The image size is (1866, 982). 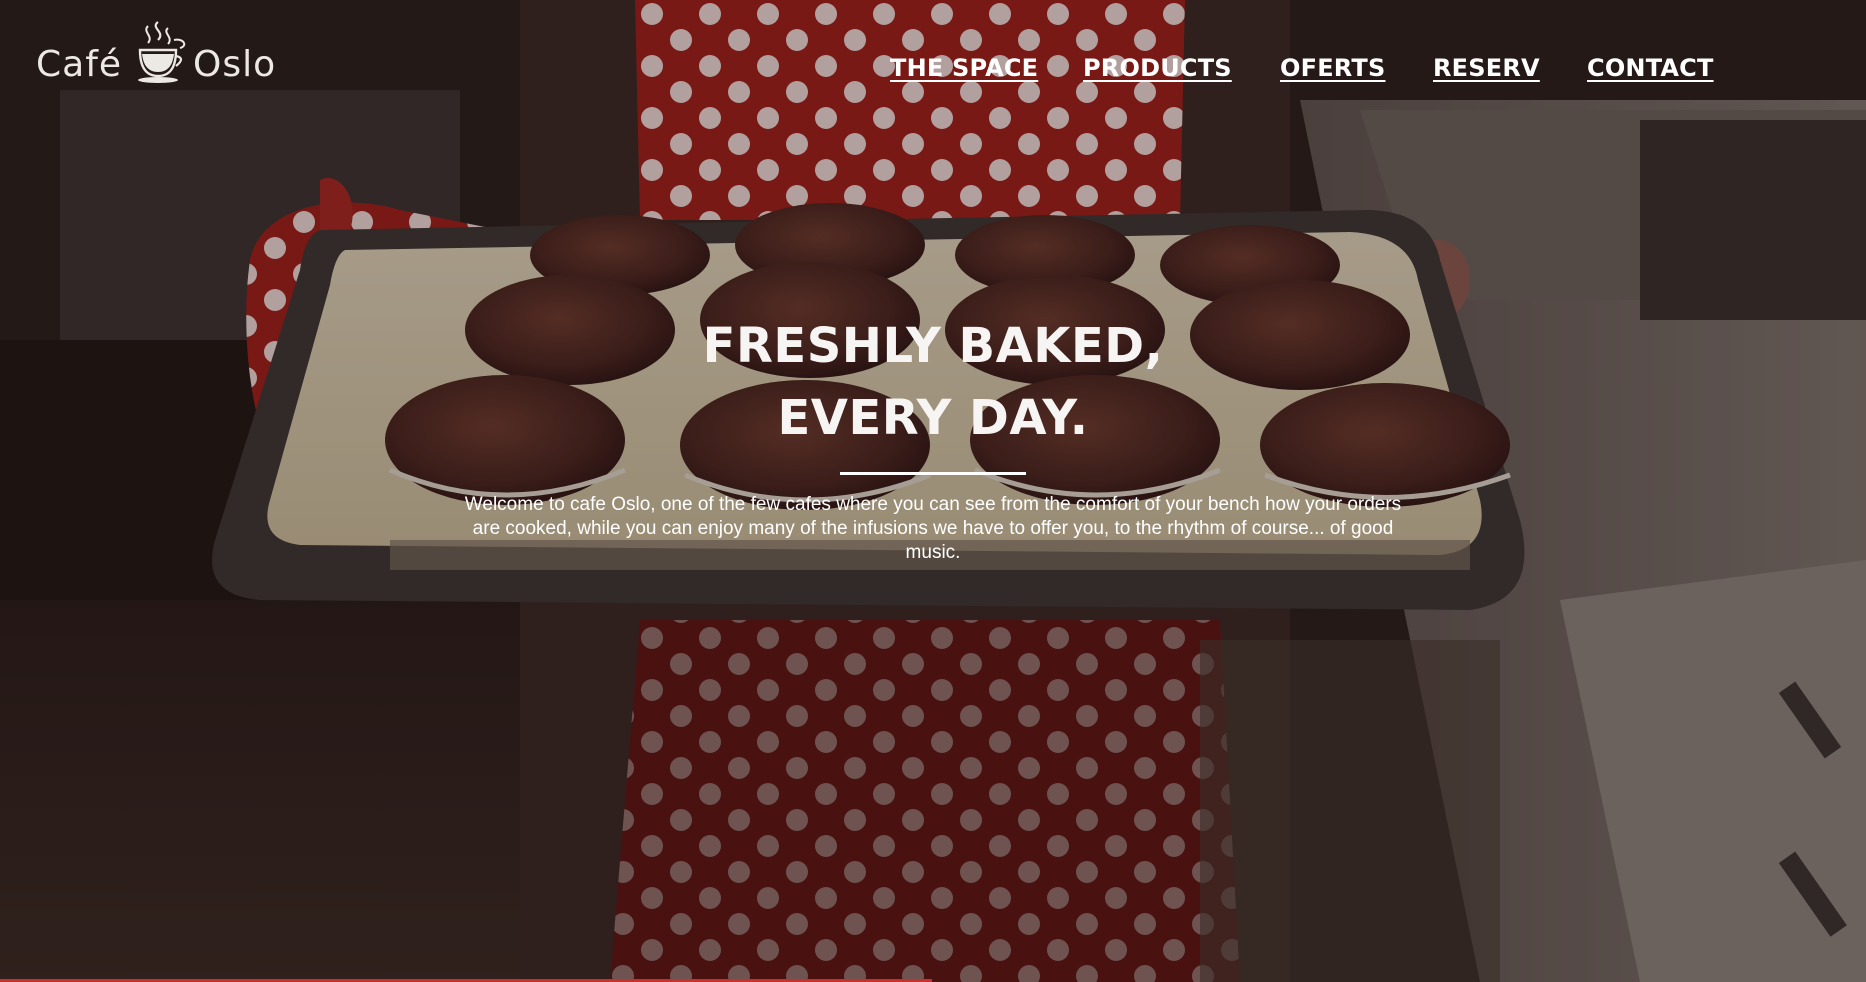 What do you see at coordinates (933, 382) in the screenshot?
I see `hero-title: FRESHLY BAKED, EVERY DAY.` at bounding box center [933, 382].